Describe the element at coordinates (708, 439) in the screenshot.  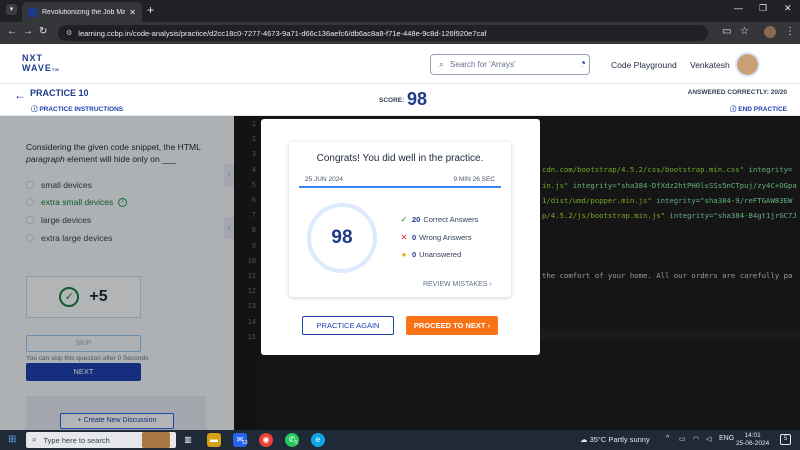
I see `volume-icon: ◁` at that location.